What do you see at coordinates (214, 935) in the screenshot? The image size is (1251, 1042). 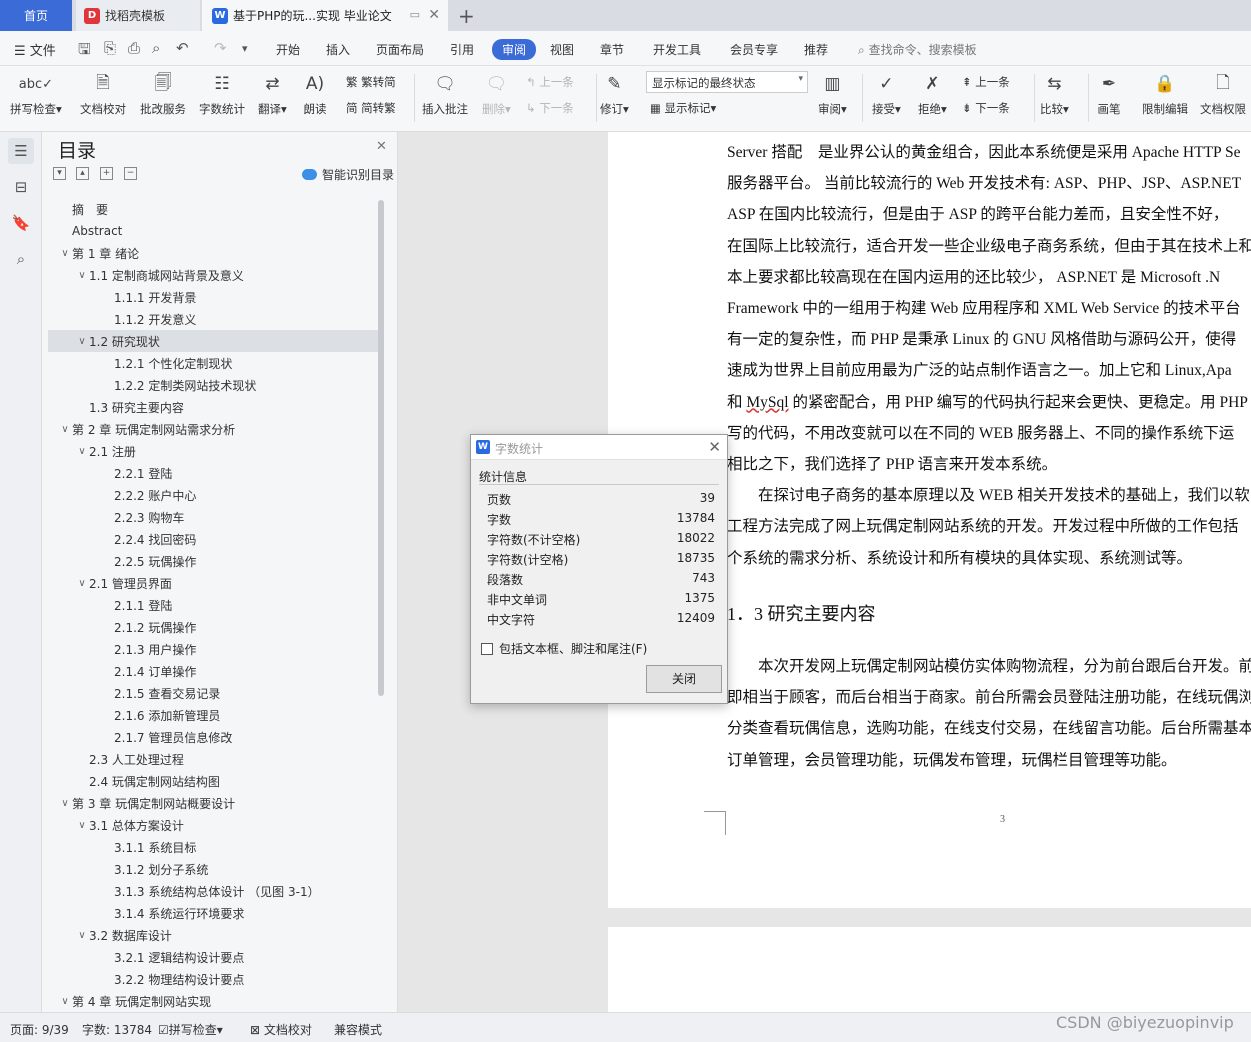 I see `toc-item: ∨ 3.2 数据库设计` at bounding box center [214, 935].